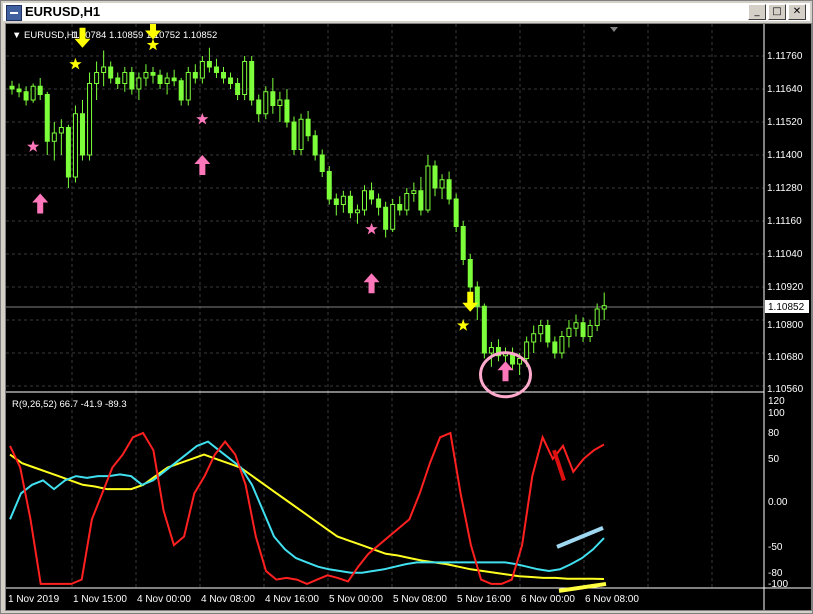  Describe the element at coordinates (69, 404) in the screenshot. I see `indicator-label: R(9,26,52) 66.7 -41.9 -89.3` at that location.